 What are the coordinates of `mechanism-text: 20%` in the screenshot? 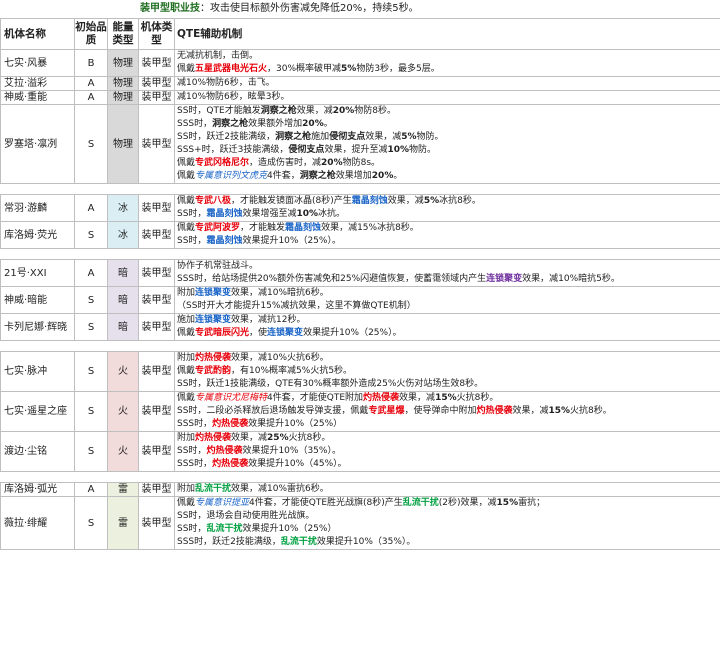 It's located at (382, 176).